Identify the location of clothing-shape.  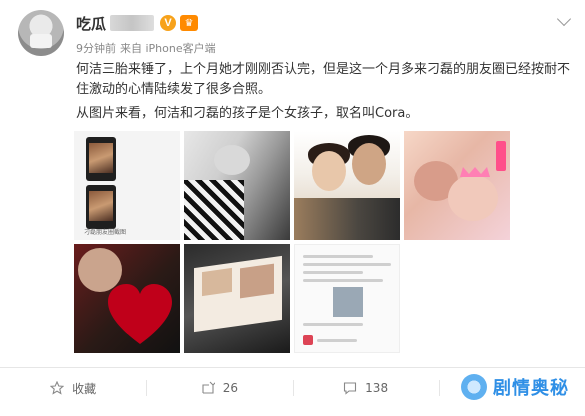
(347, 219).